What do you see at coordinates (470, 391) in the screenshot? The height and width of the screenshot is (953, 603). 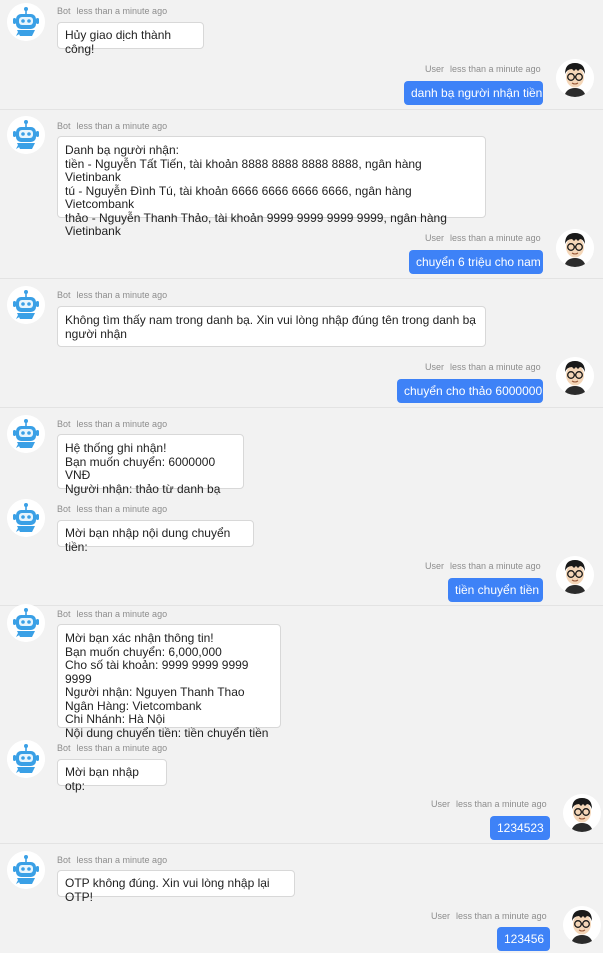 I see `user-message-bubble: chuyển cho thảo 6000000` at bounding box center [470, 391].